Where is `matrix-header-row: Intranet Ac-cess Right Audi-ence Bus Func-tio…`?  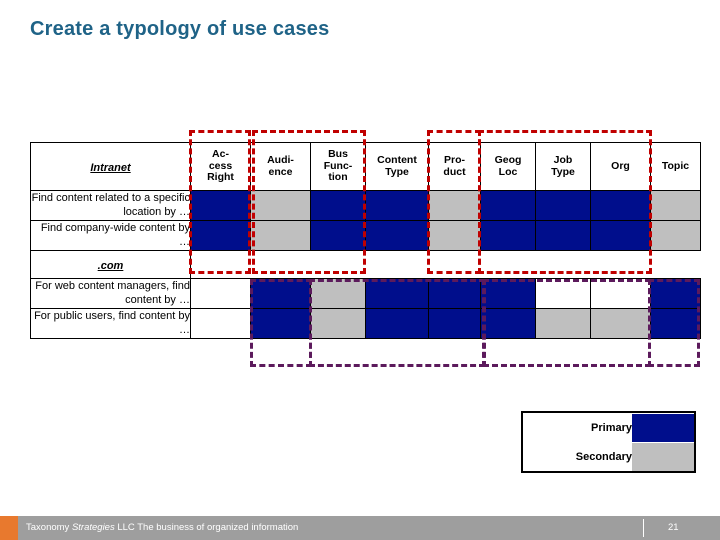 matrix-header-row: Intranet Ac-cess Right Audi-ence Bus Func-tio… is located at coordinates (365, 166).